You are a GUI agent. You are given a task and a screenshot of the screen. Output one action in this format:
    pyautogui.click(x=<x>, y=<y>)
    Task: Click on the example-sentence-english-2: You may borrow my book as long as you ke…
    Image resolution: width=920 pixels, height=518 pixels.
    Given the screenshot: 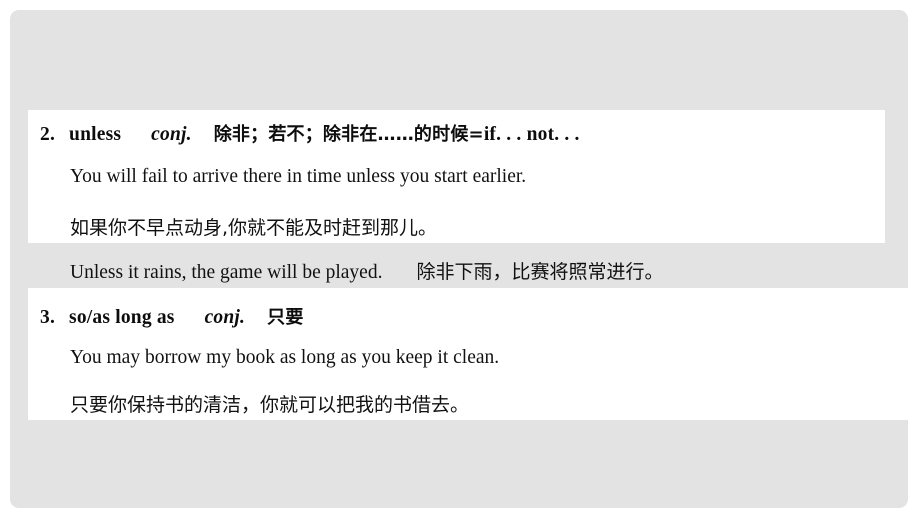 What is the action you would take?
    pyautogui.click(x=285, y=357)
    